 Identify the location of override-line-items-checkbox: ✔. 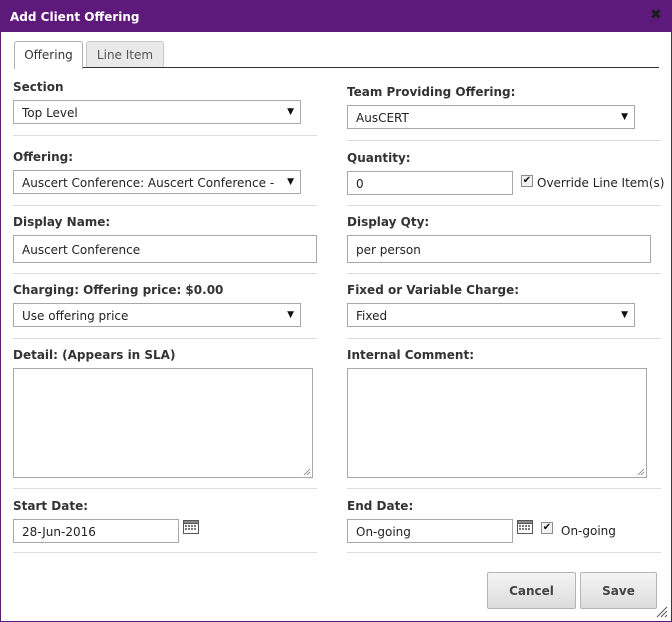
(527, 181).